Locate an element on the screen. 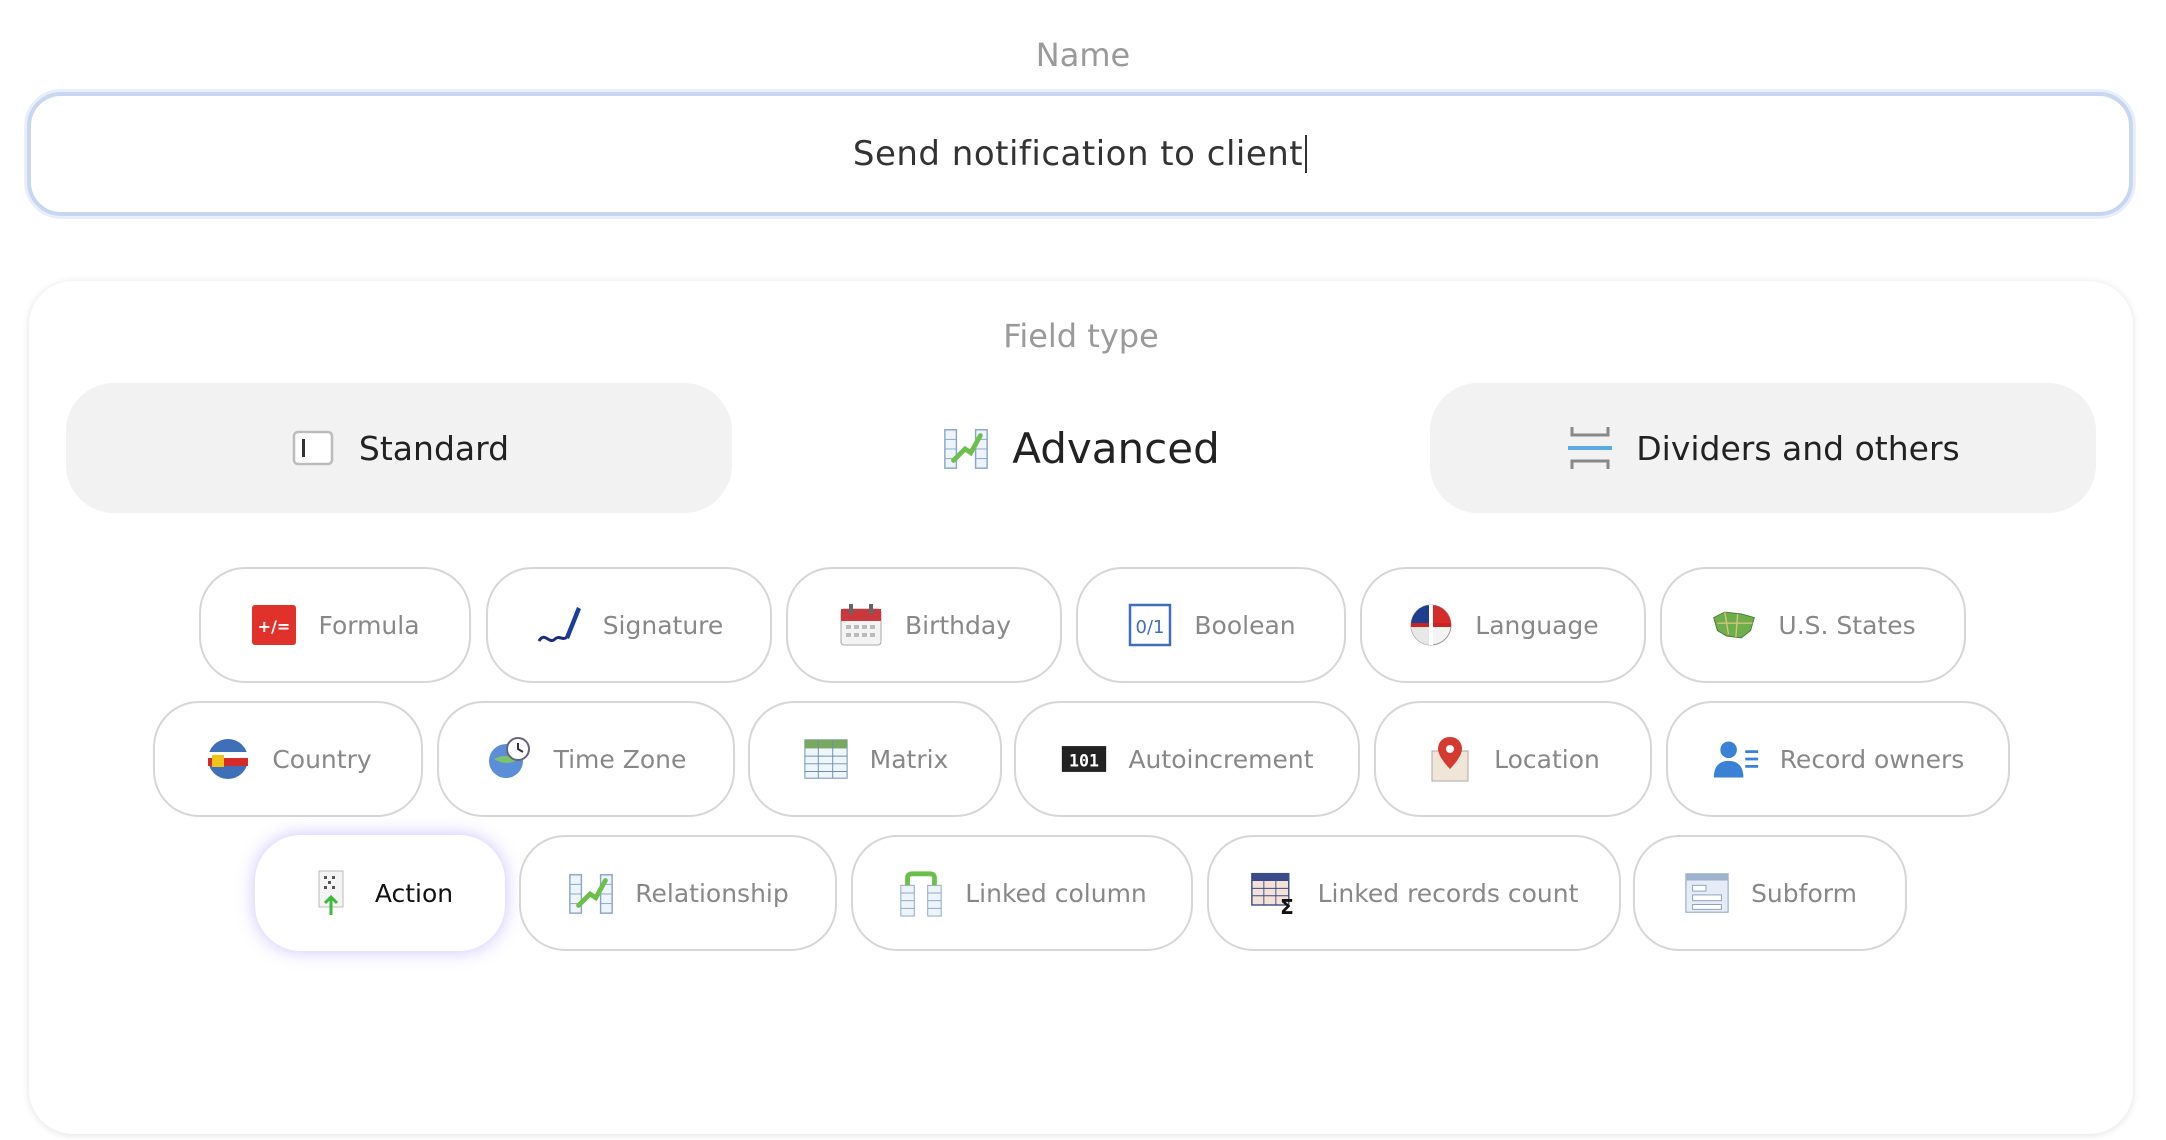 This screenshot has width=2166, height=1140. type-label: Boolean is located at coordinates (1245, 625).